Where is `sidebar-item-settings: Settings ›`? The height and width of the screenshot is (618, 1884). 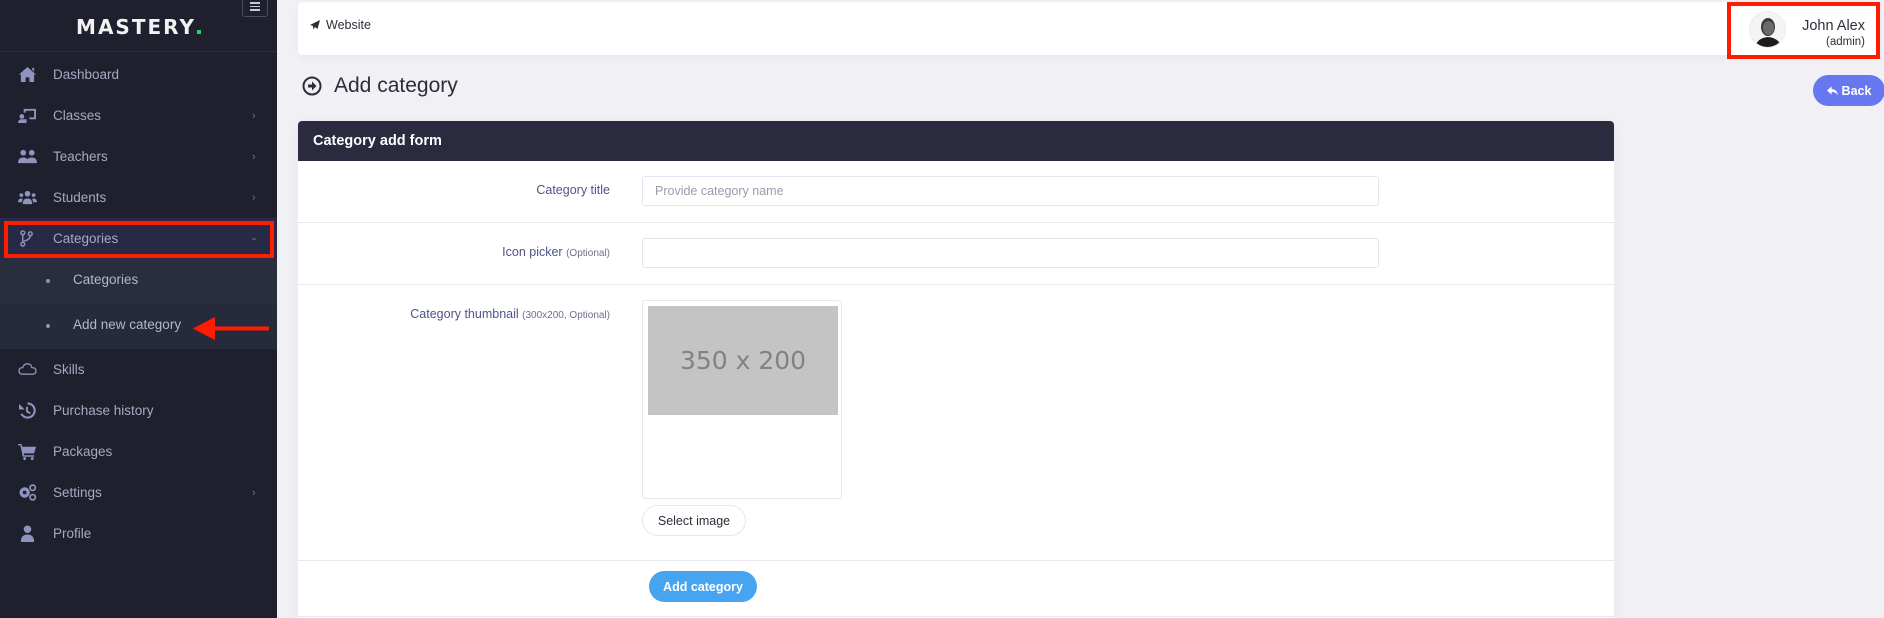
sidebar-item-settings: Settings › is located at coordinates (138, 492).